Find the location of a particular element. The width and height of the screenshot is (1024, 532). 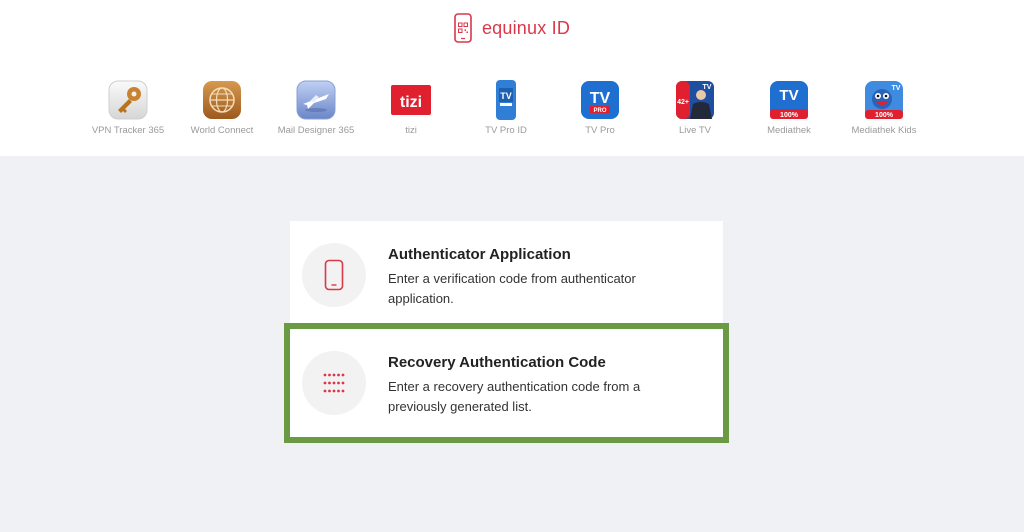

app-vpn-tracker-365: VPN Tracker 365 is located at coordinates (128, 108).